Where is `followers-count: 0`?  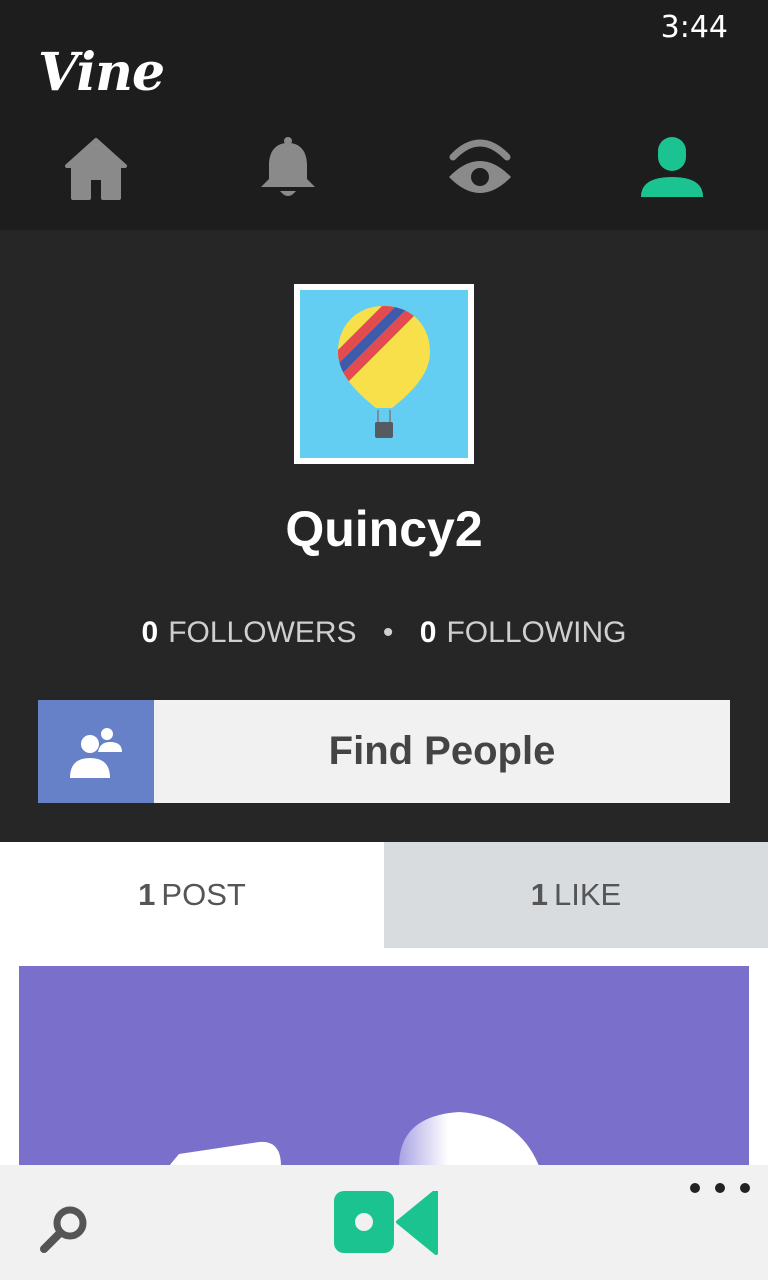
followers-count: 0 is located at coordinates (150, 632).